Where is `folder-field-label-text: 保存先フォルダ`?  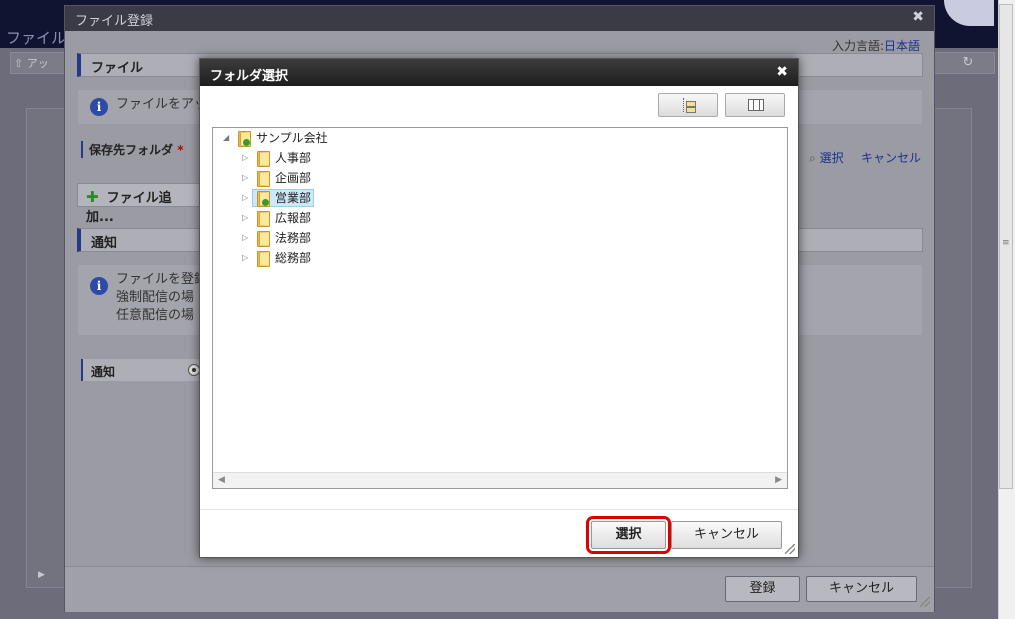
folder-field-label-text: 保存先フォルダ is located at coordinates (131, 150).